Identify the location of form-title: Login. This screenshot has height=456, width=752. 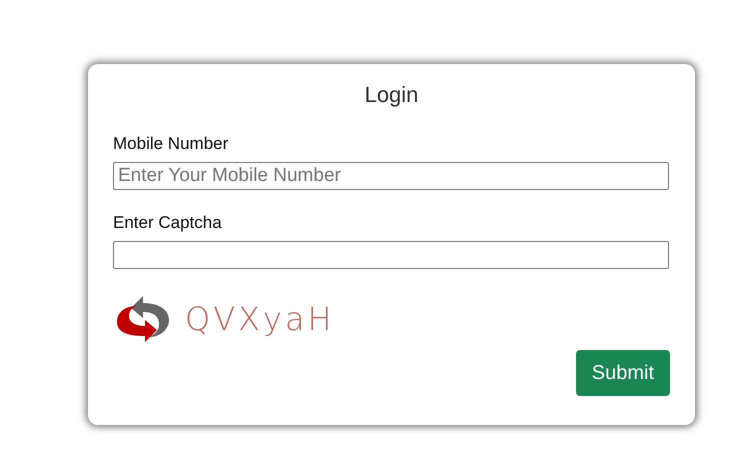
(392, 95).